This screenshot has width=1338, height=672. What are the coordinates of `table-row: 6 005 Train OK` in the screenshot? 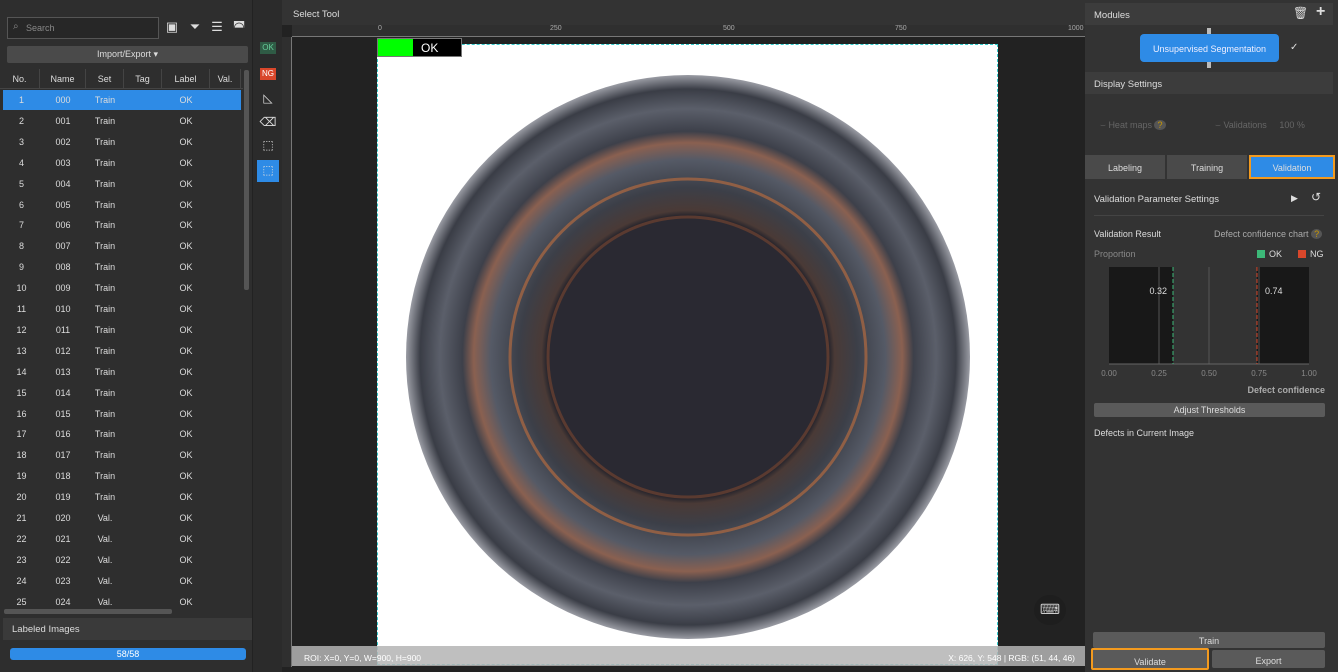 It's located at (122, 205).